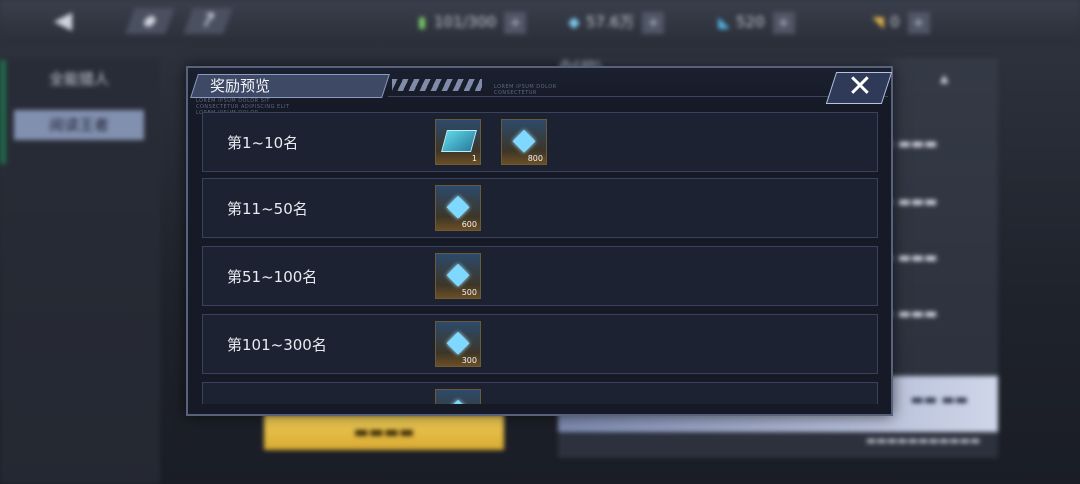  I want to click on reward-item-diamond: ◆ 800, so click(524, 142).